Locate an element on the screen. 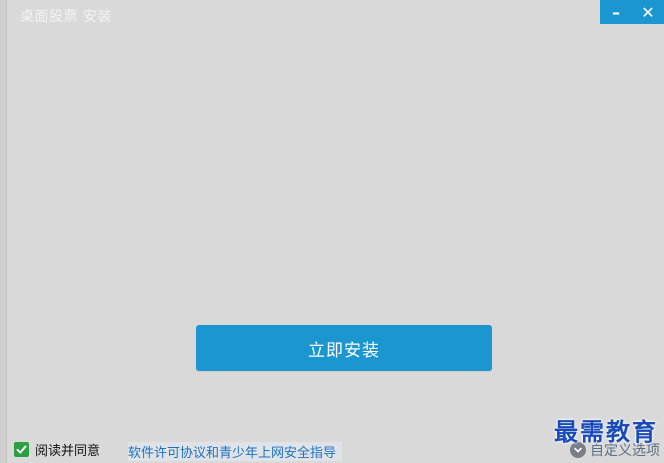 The width and height of the screenshot is (664, 463). window-controls: – ✕ is located at coordinates (632, 12).